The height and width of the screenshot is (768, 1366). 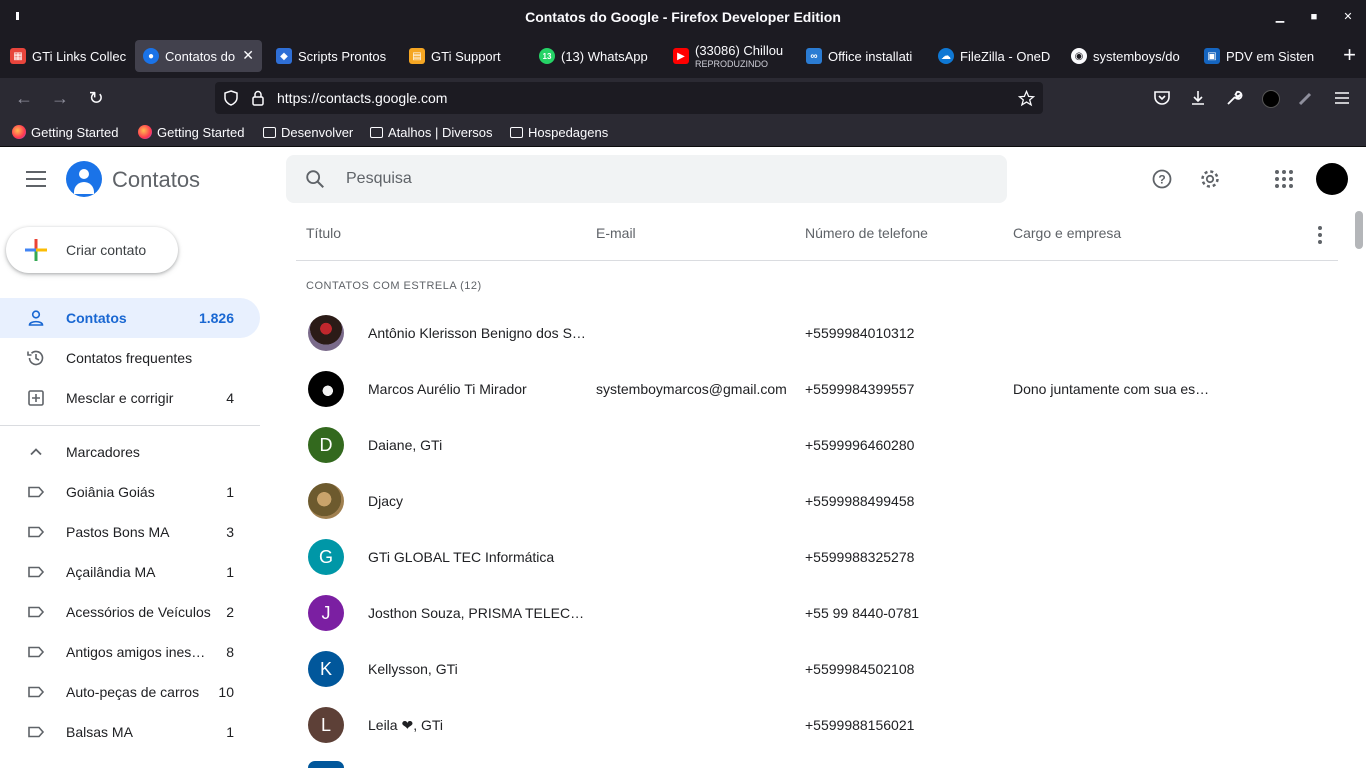 What do you see at coordinates (1348, 17) in the screenshot?
I see `close-window-button: ✕` at bounding box center [1348, 17].